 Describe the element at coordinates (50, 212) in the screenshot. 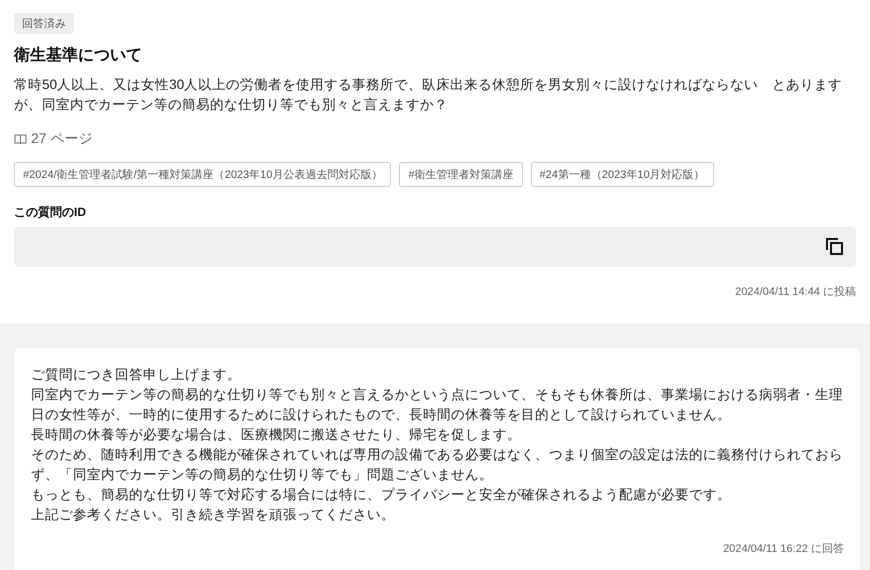

I see `id-label: この質問のID` at that location.